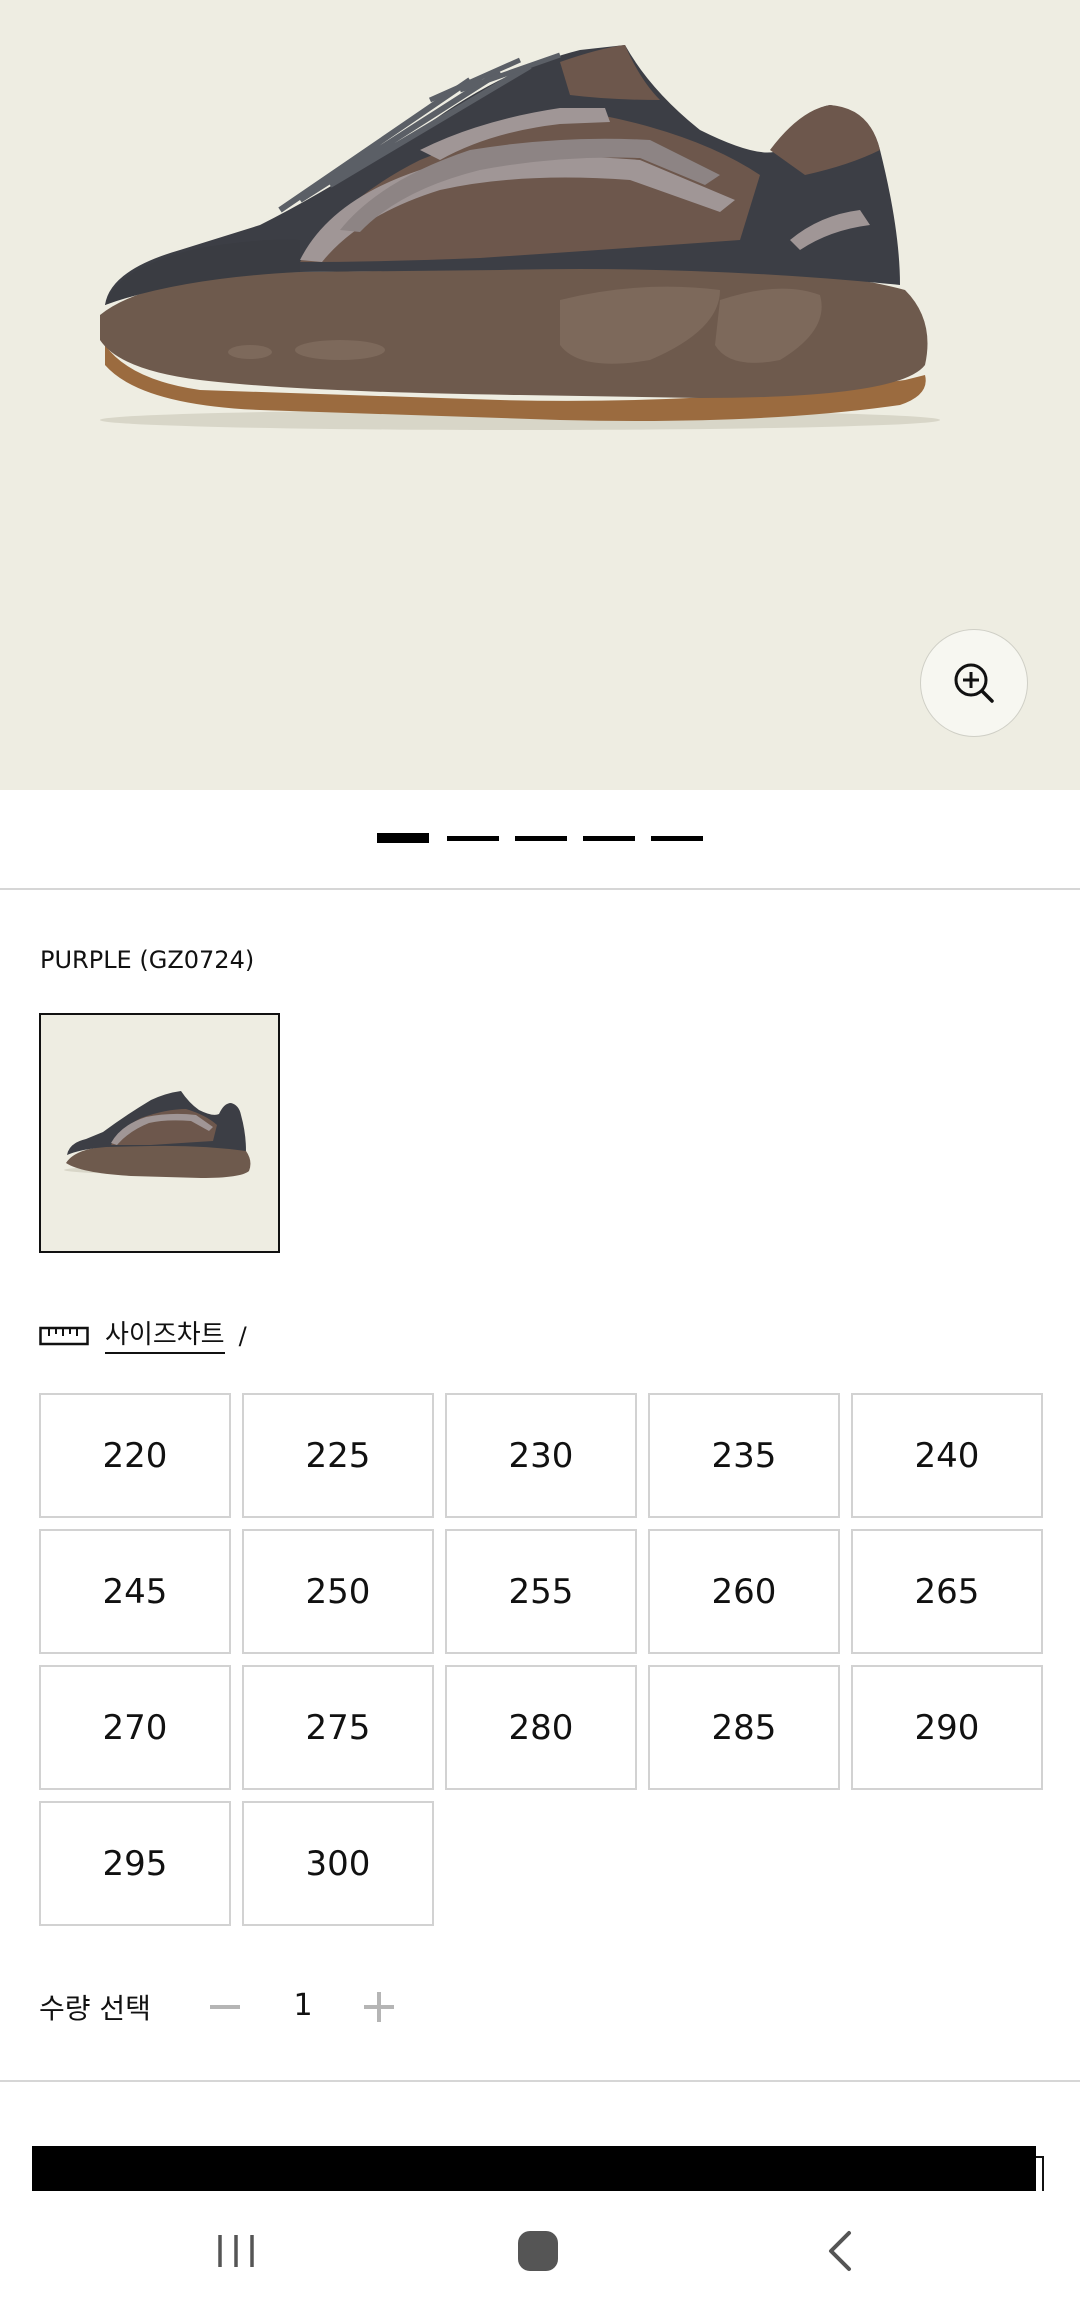  I want to click on system-navigation-bar, so click(540, 2253).